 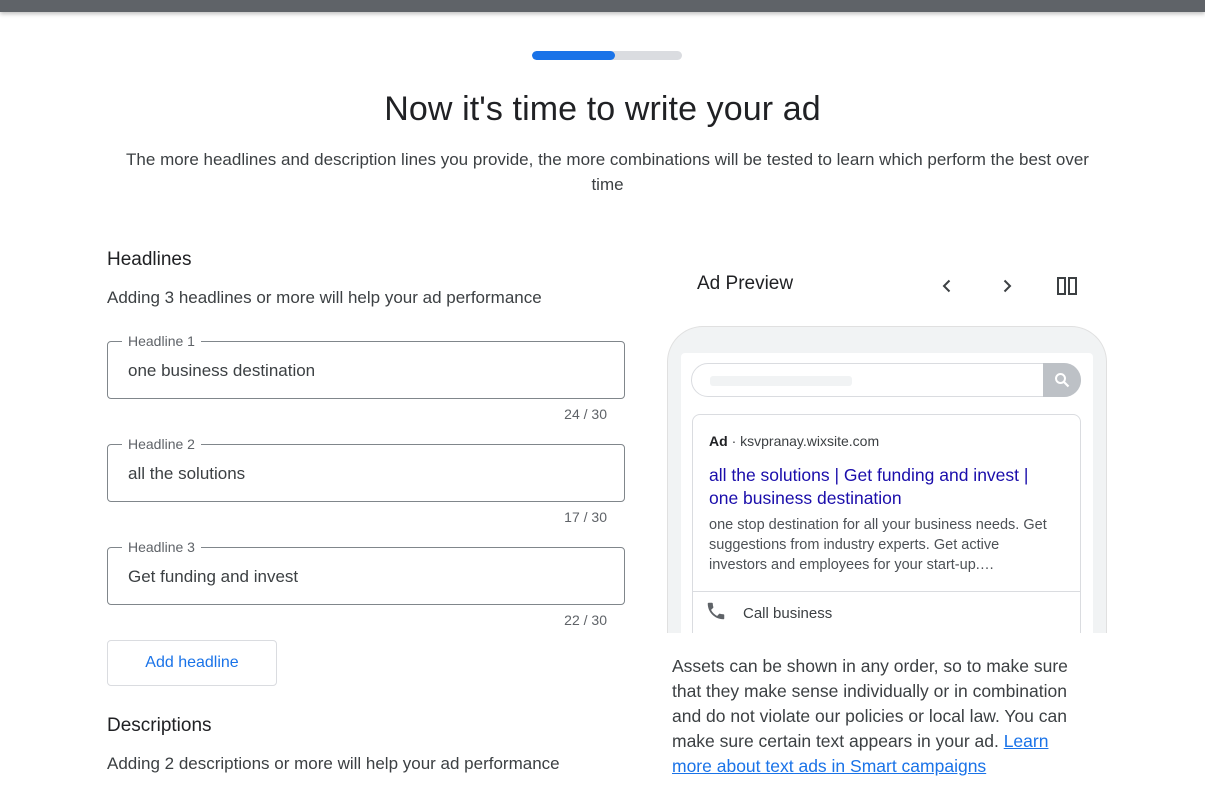 I want to click on headline-3-field: Headline 3 Get funding and invest, so click(x=366, y=571).